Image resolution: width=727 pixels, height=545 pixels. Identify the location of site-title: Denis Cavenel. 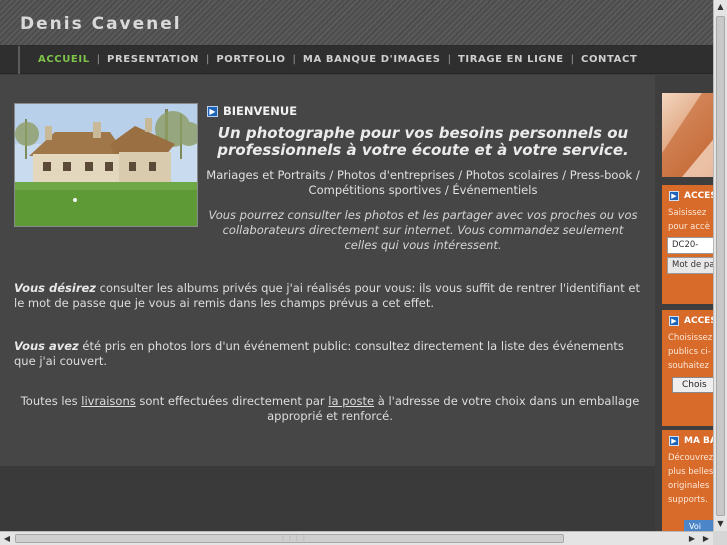
(101, 24).